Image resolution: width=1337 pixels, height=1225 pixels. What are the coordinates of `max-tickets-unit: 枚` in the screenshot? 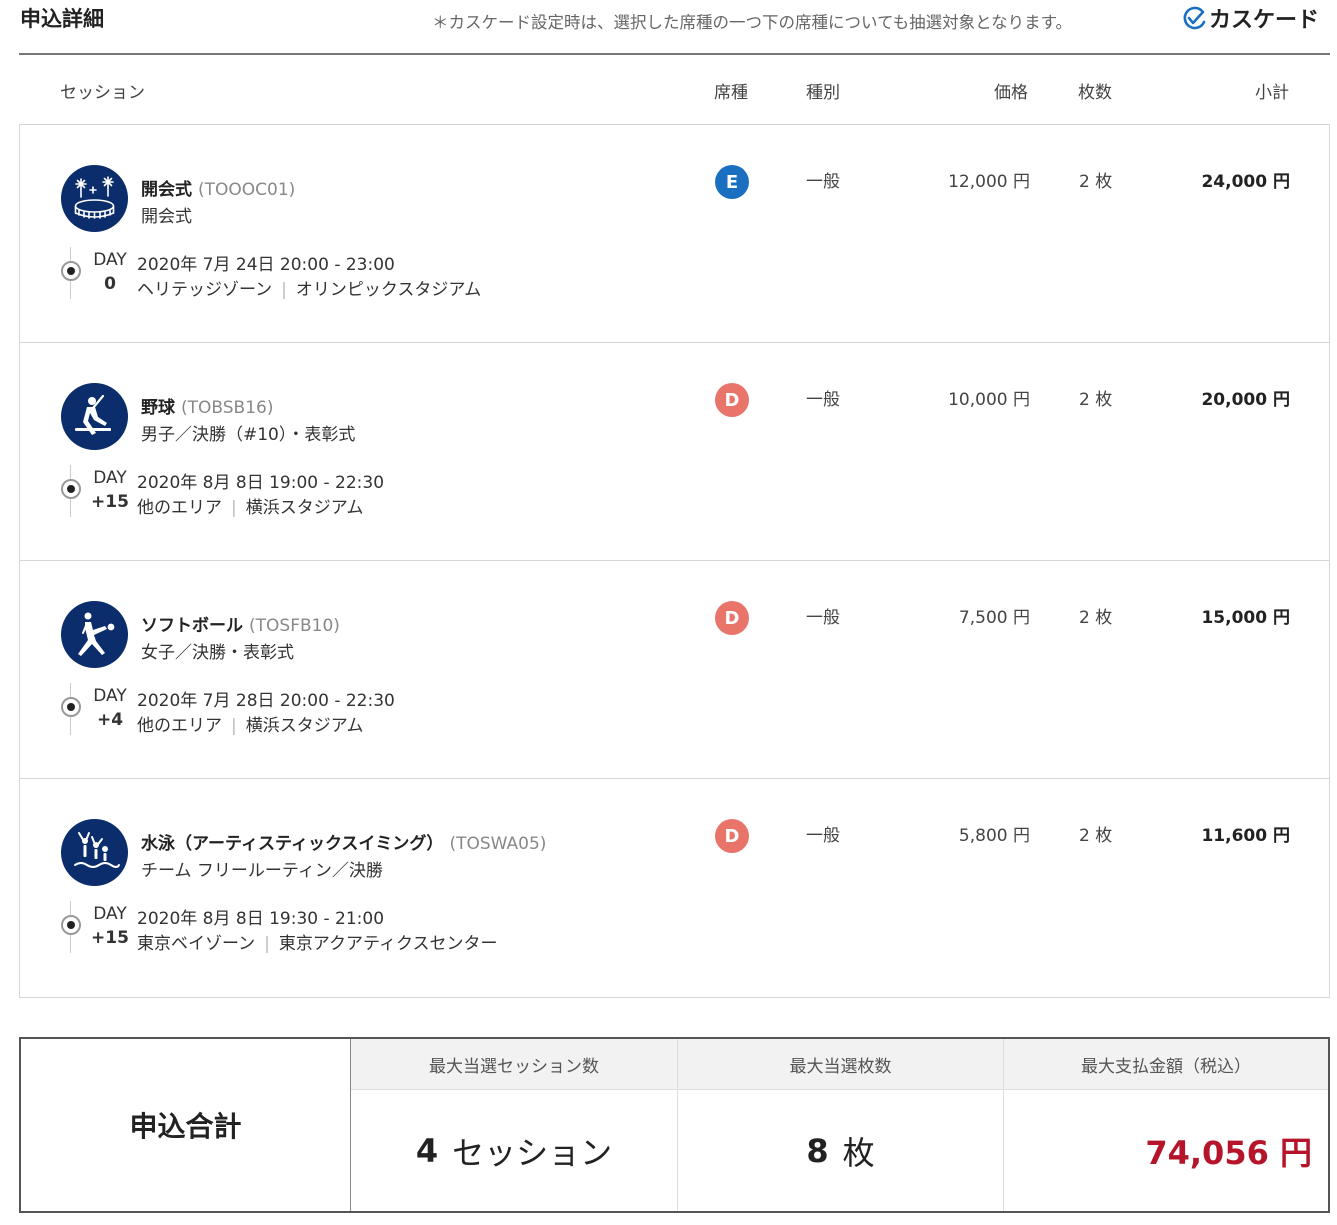 It's located at (858, 1152).